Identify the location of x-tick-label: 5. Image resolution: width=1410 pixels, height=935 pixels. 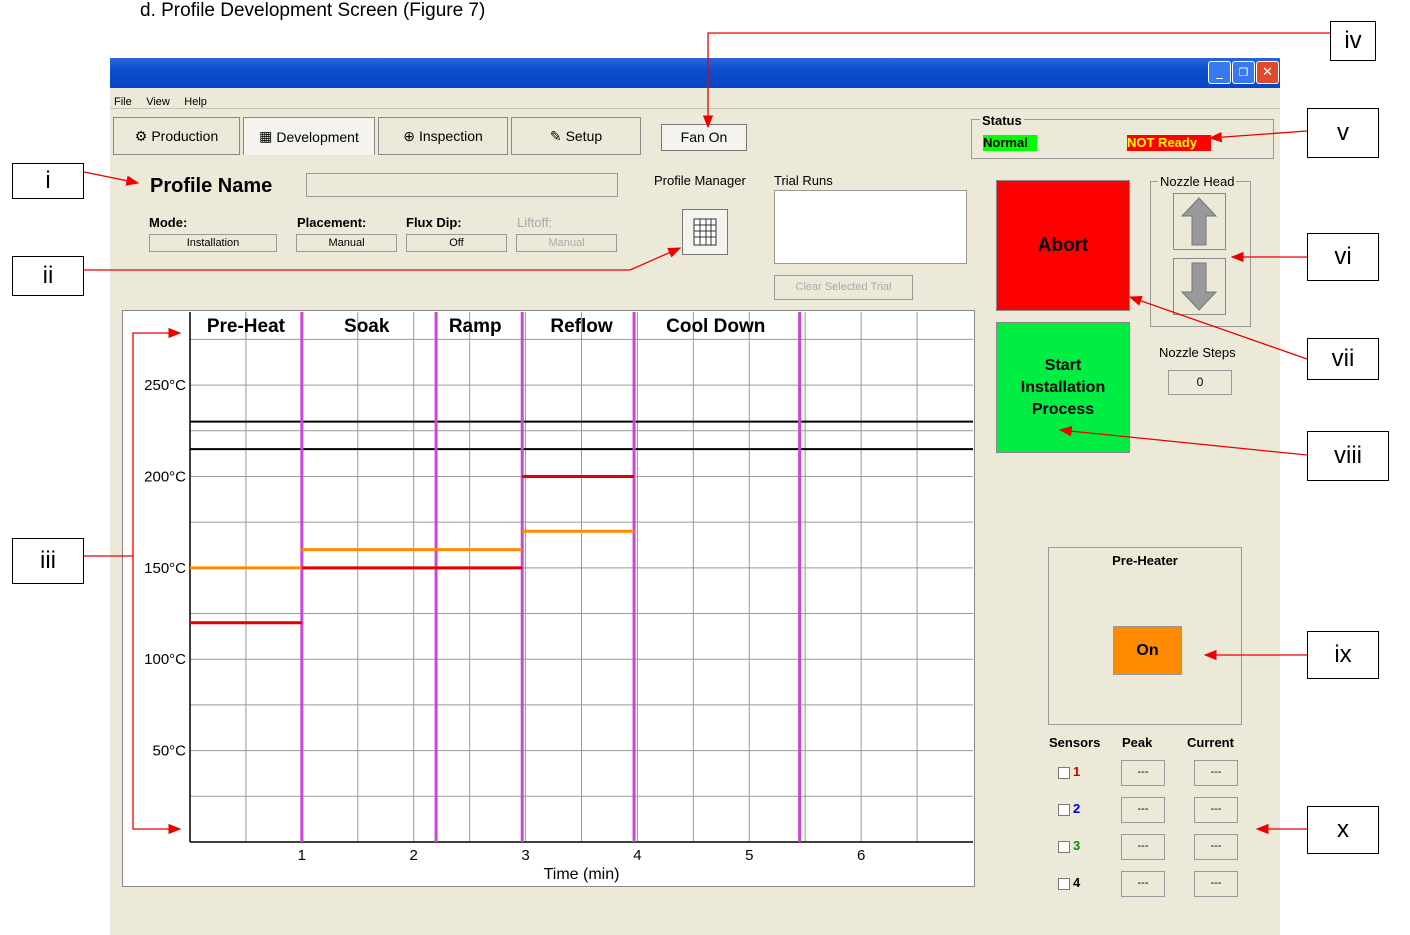
(749, 855).